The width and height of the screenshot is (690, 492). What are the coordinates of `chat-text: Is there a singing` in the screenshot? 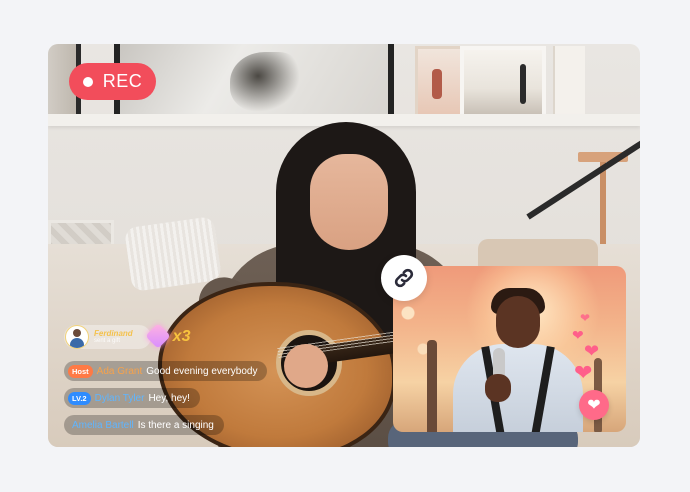 It's located at (175, 425).